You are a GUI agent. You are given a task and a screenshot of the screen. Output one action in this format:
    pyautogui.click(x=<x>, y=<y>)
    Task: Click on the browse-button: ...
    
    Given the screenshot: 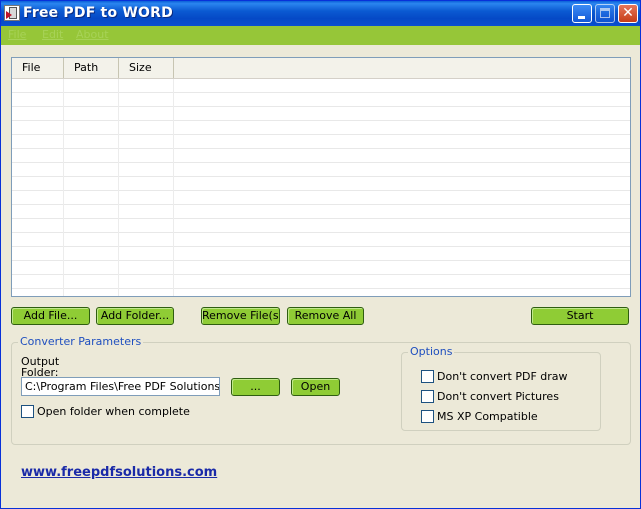 What is the action you would take?
    pyautogui.click(x=255, y=387)
    